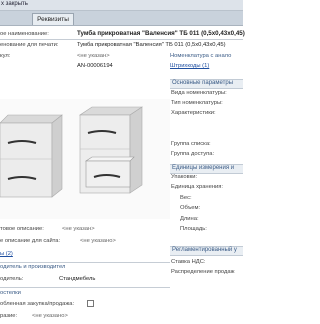  I want to click on manufacturer-value: Стандмебель, so click(77, 279).